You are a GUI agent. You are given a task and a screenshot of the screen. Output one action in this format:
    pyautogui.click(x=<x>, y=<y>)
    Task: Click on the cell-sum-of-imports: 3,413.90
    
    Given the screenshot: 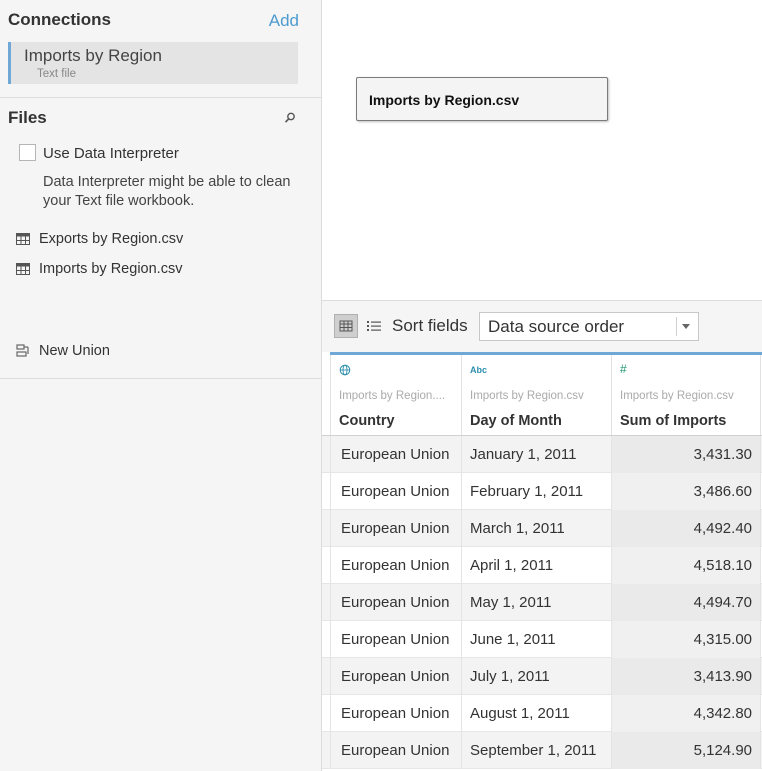 What is the action you would take?
    pyautogui.click(x=686, y=676)
    